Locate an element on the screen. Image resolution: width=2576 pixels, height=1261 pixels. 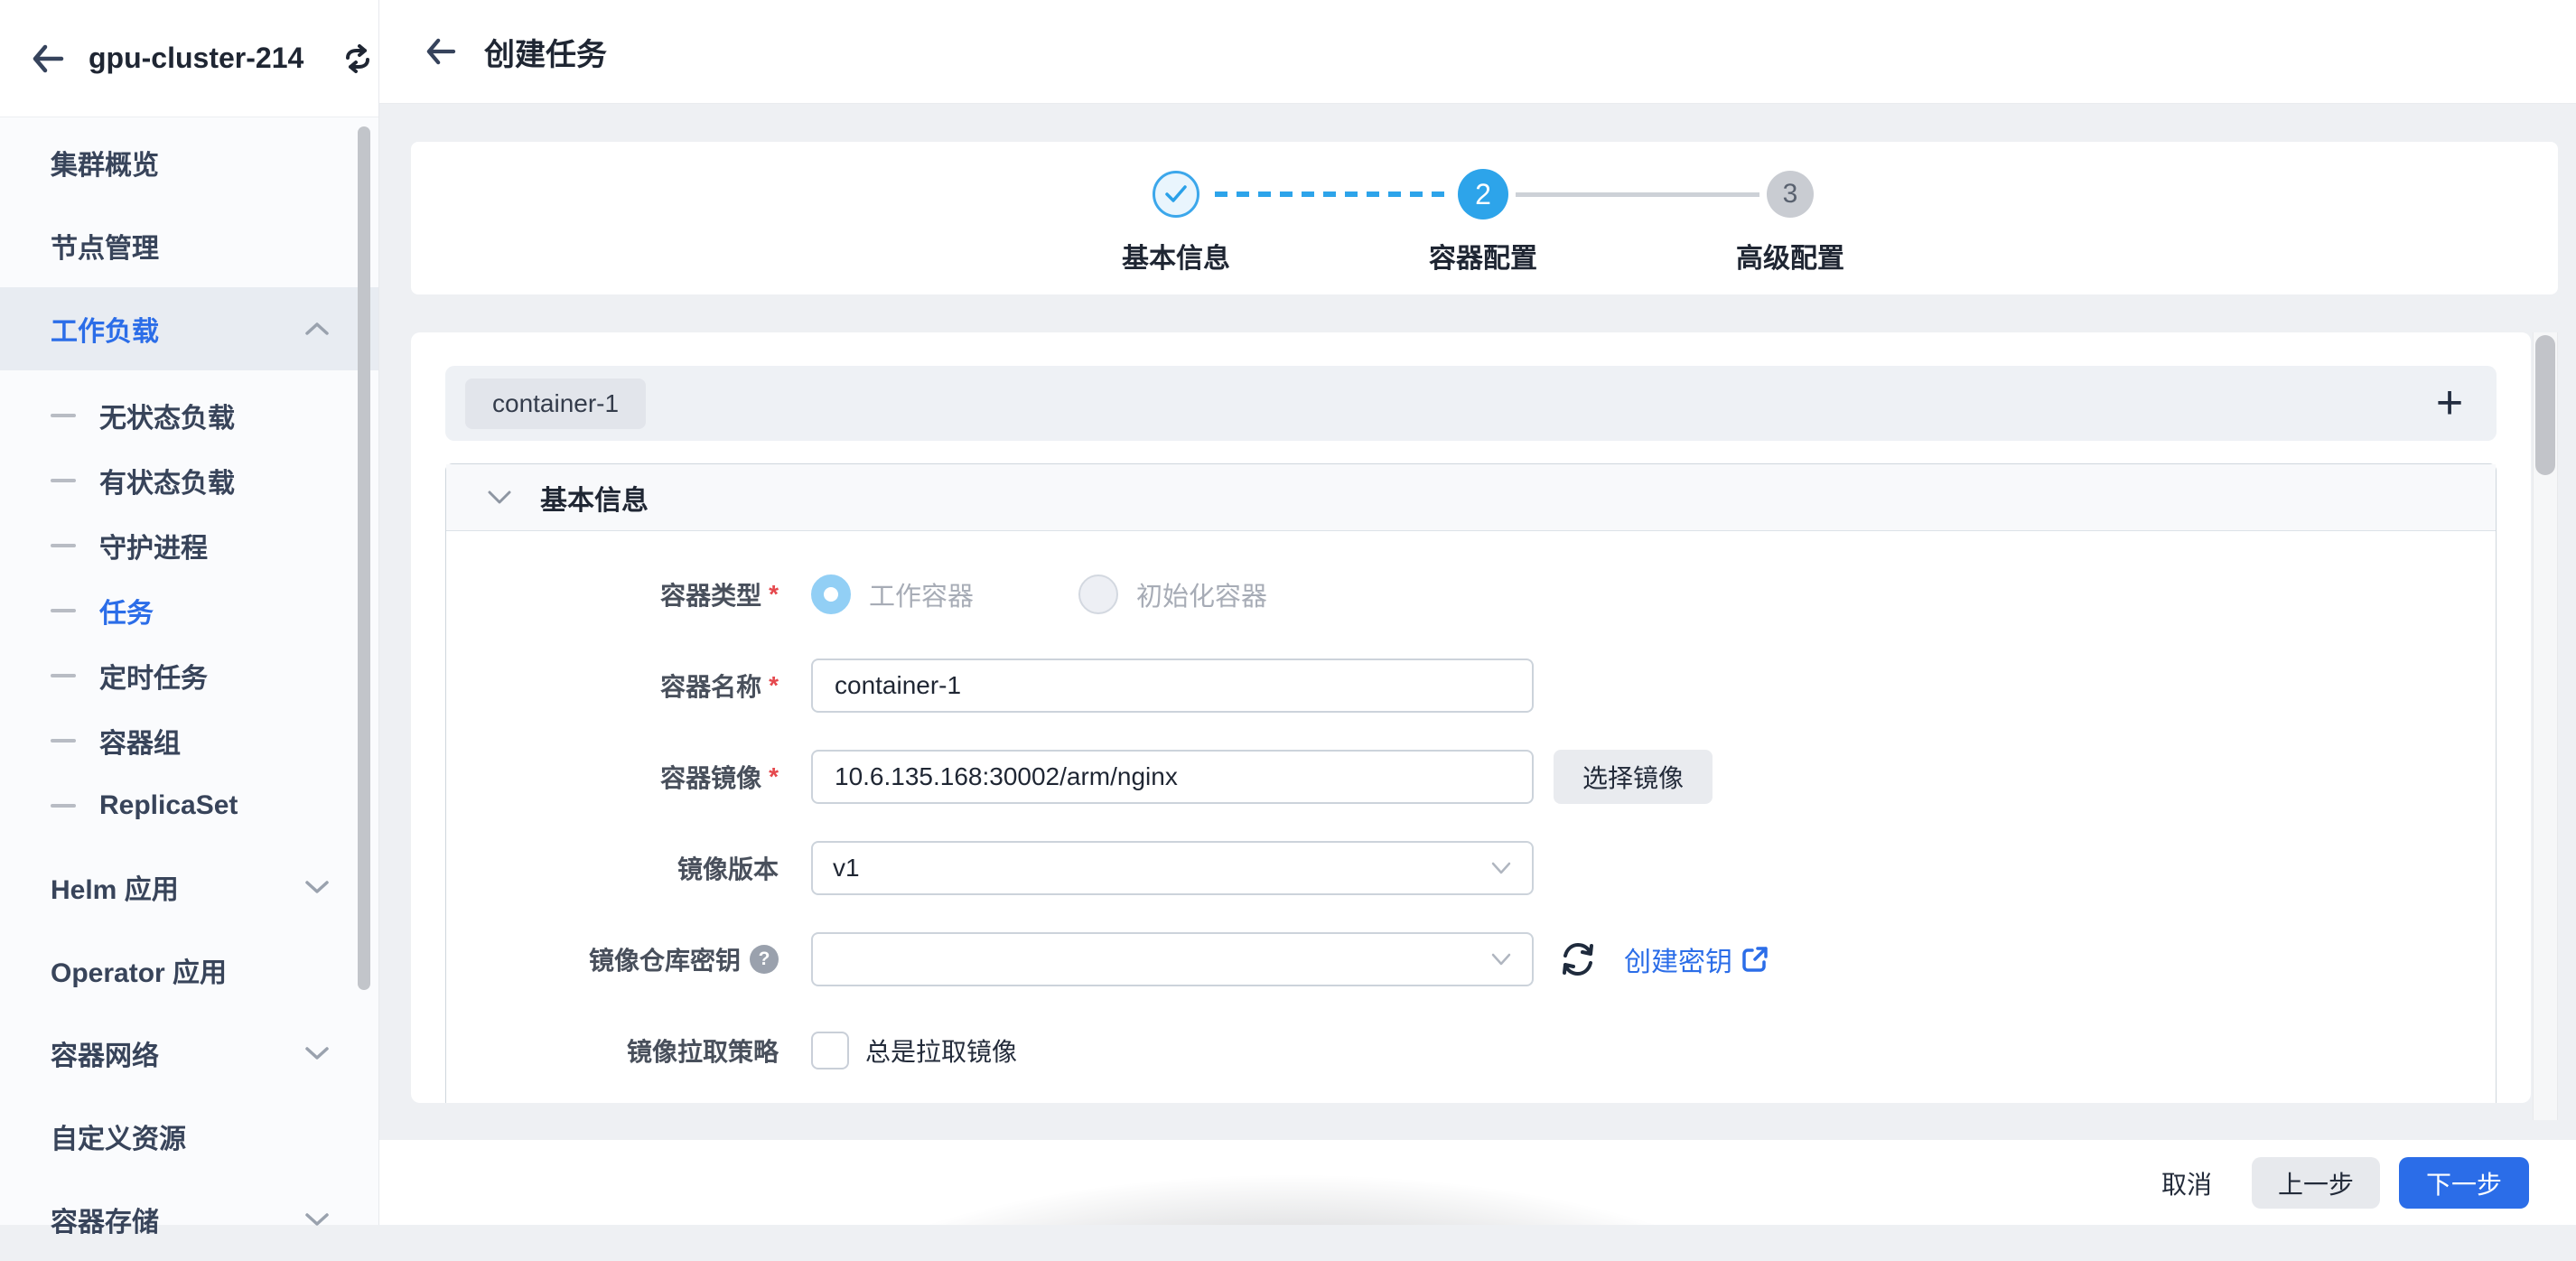
stepper-card: 2 3 基本信息 容器配置 高级配置 is located at coordinates (1484, 218).